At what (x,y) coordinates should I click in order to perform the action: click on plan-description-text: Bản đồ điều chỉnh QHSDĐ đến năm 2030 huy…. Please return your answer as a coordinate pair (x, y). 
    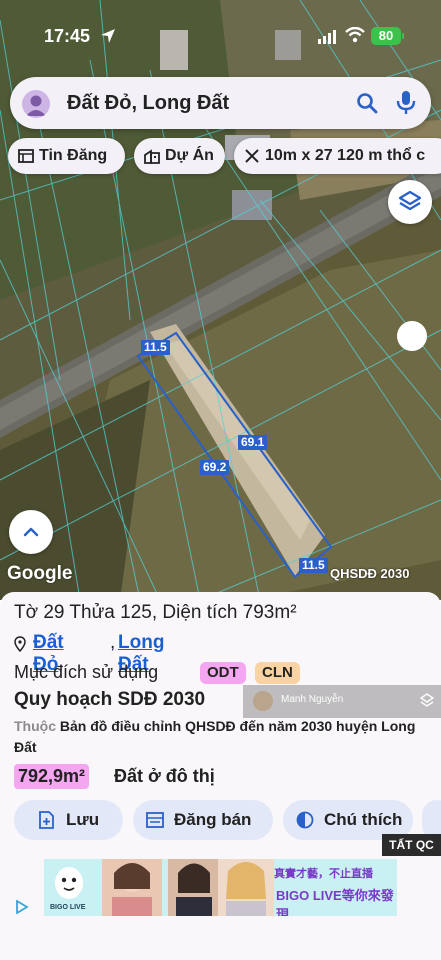
    Looking at the image, I should click on (215, 736).